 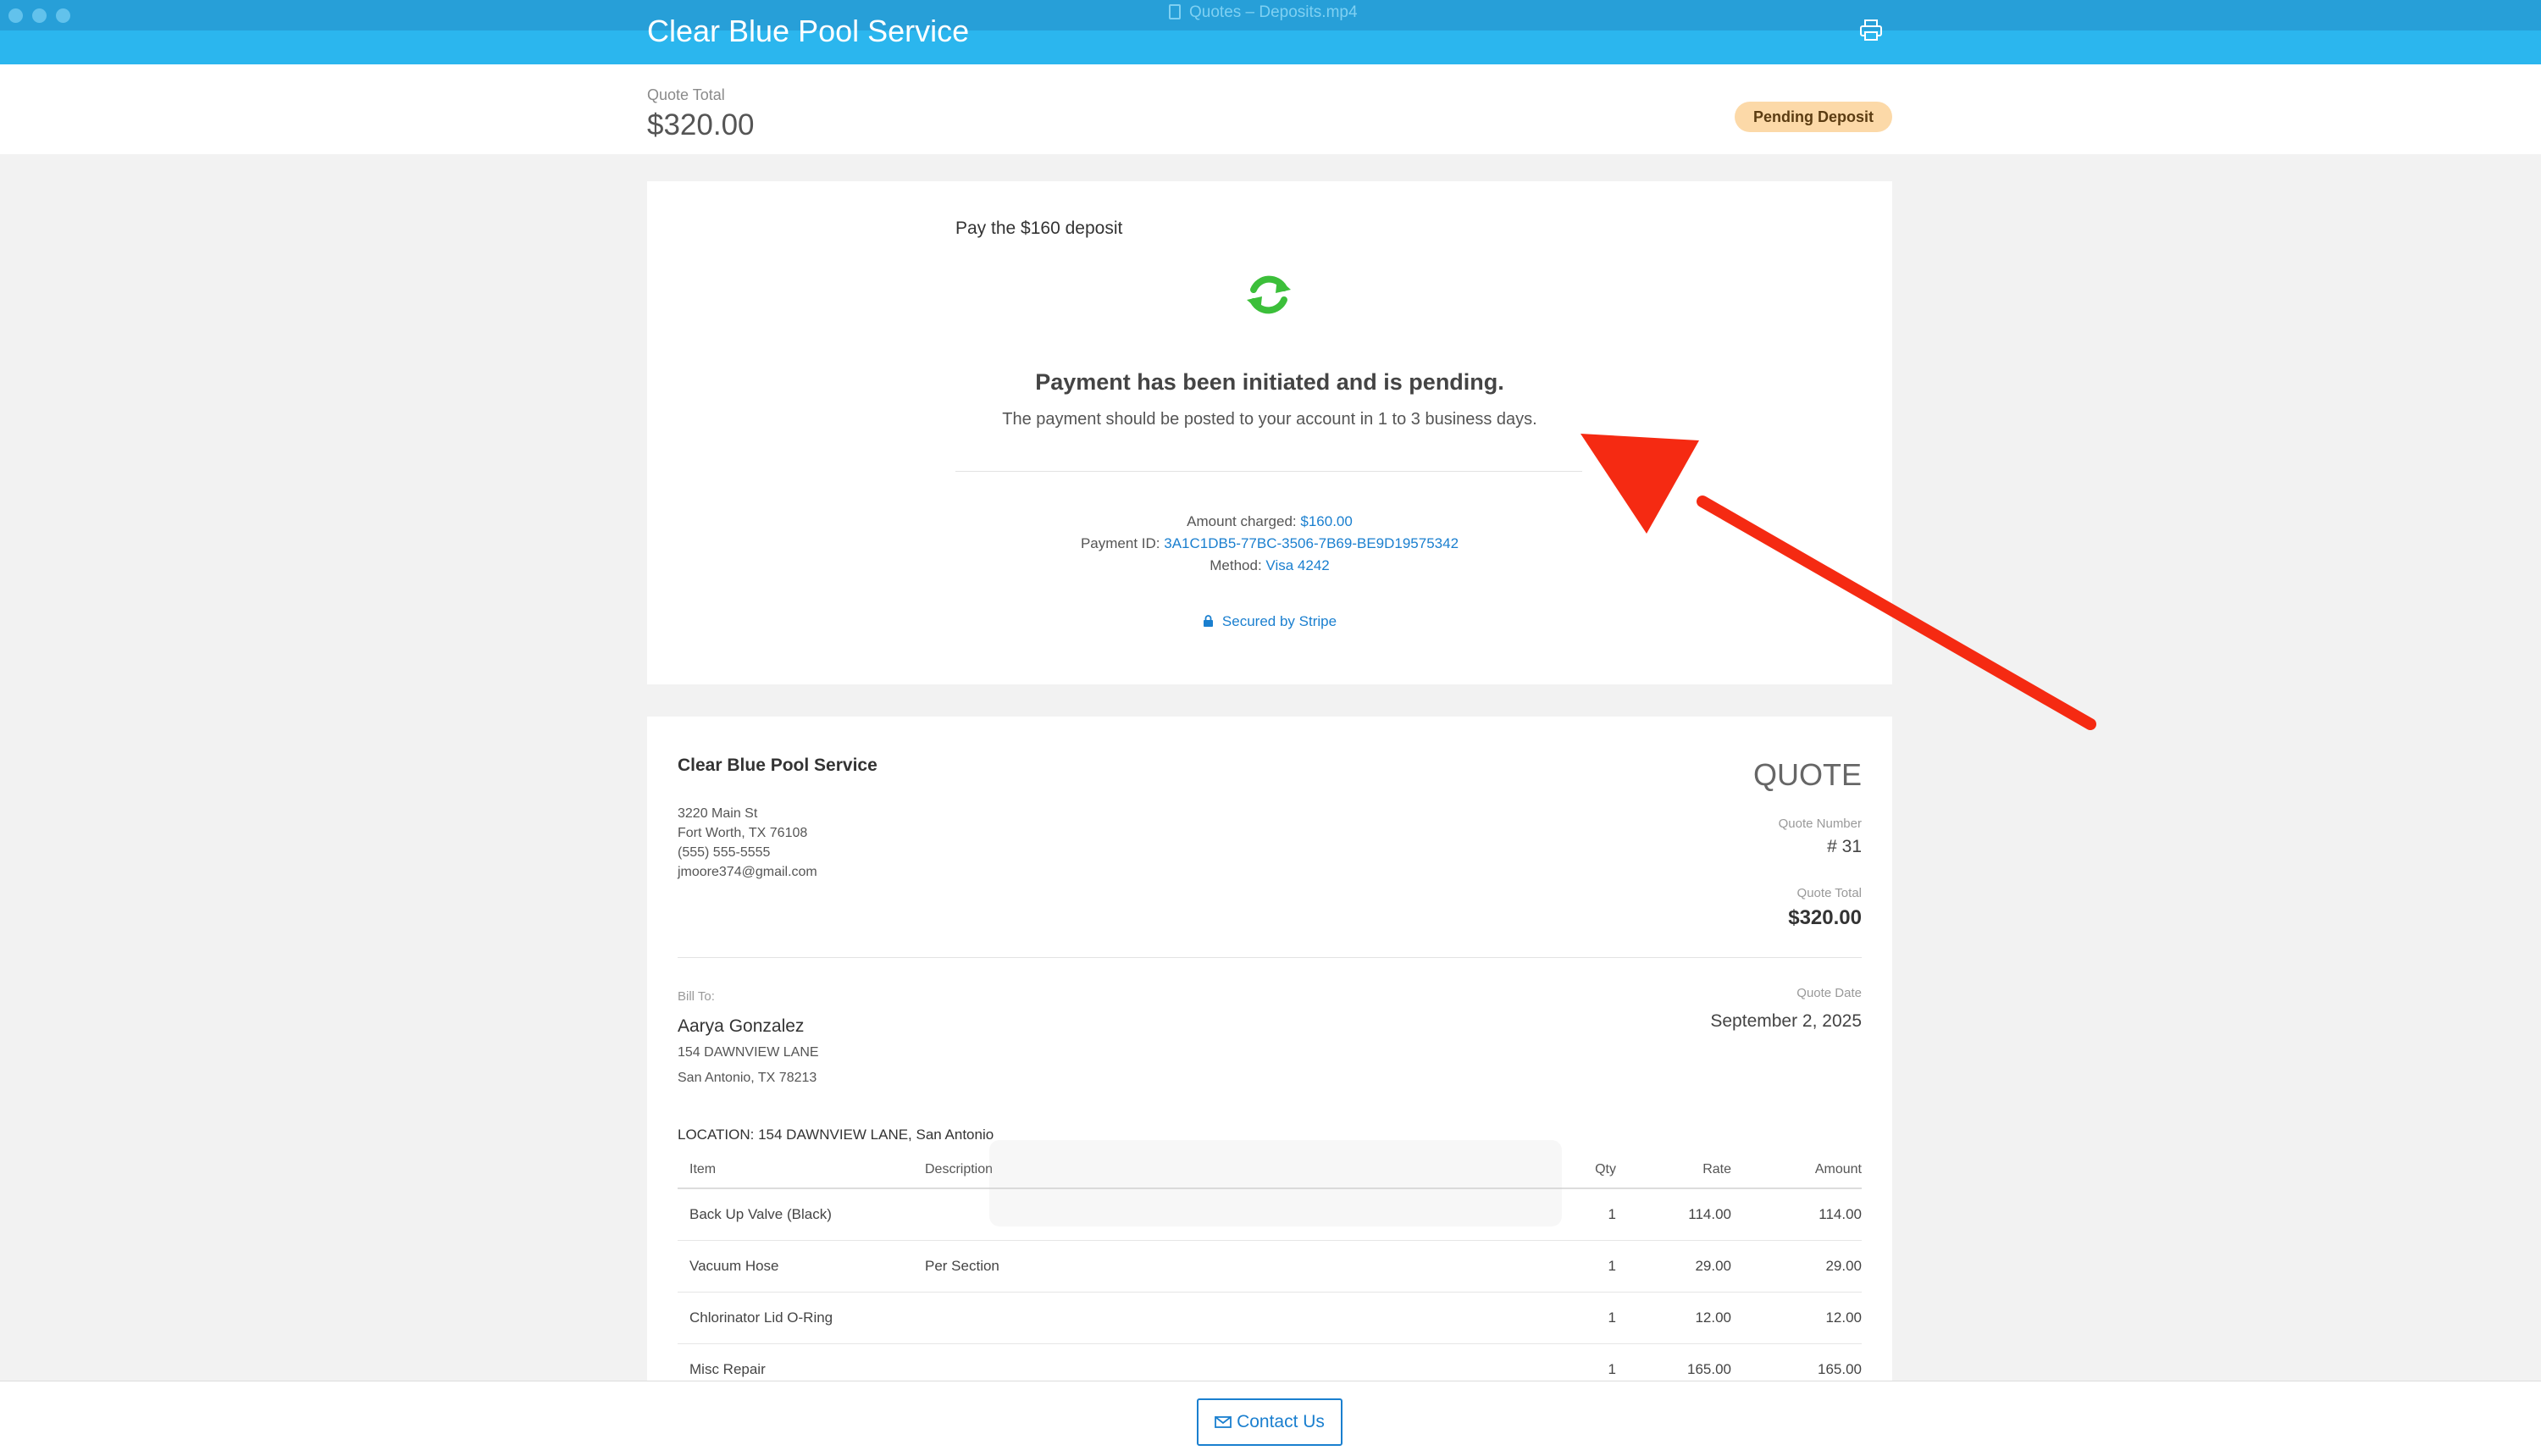 I want to click on bill-to-address-line: San Antonio, TX 78213, so click(x=747, y=1078).